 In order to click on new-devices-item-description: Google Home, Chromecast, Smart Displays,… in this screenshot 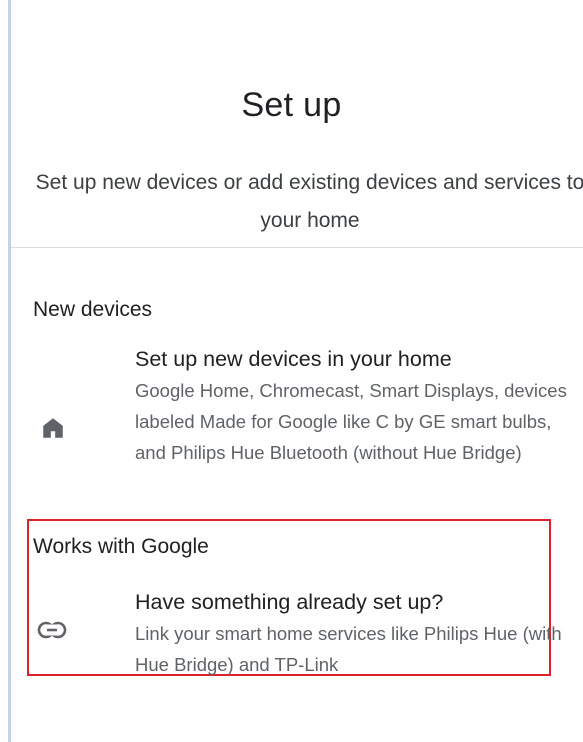, I will do `click(351, 421)`.